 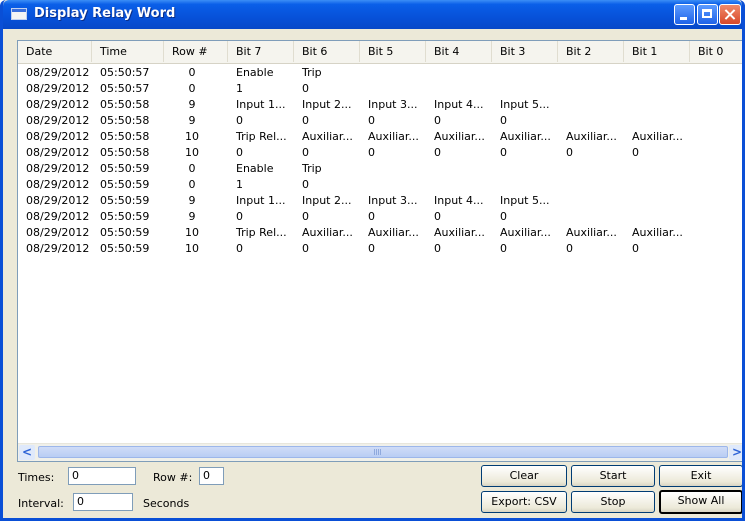 What do you see at coordinates (105, 13) in the screenshot?
I see `window-title: Display Relay Word` at bounding box center [105, 13].